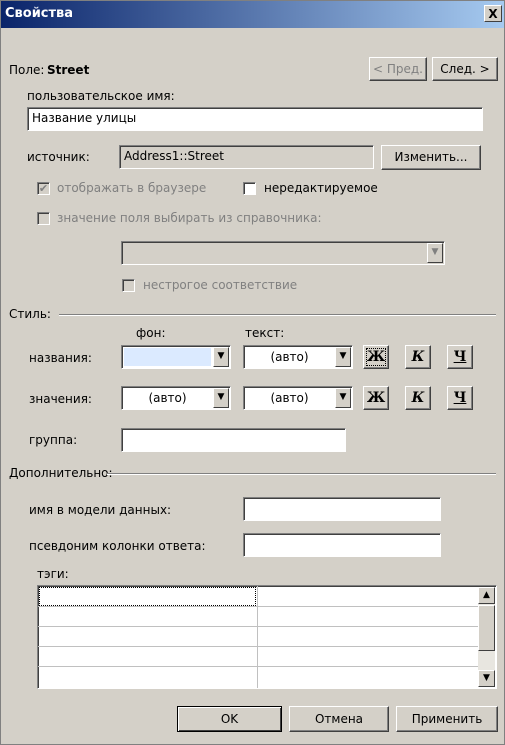  I want to click on values-text-select: (авто) ▼, so click(298, 398).